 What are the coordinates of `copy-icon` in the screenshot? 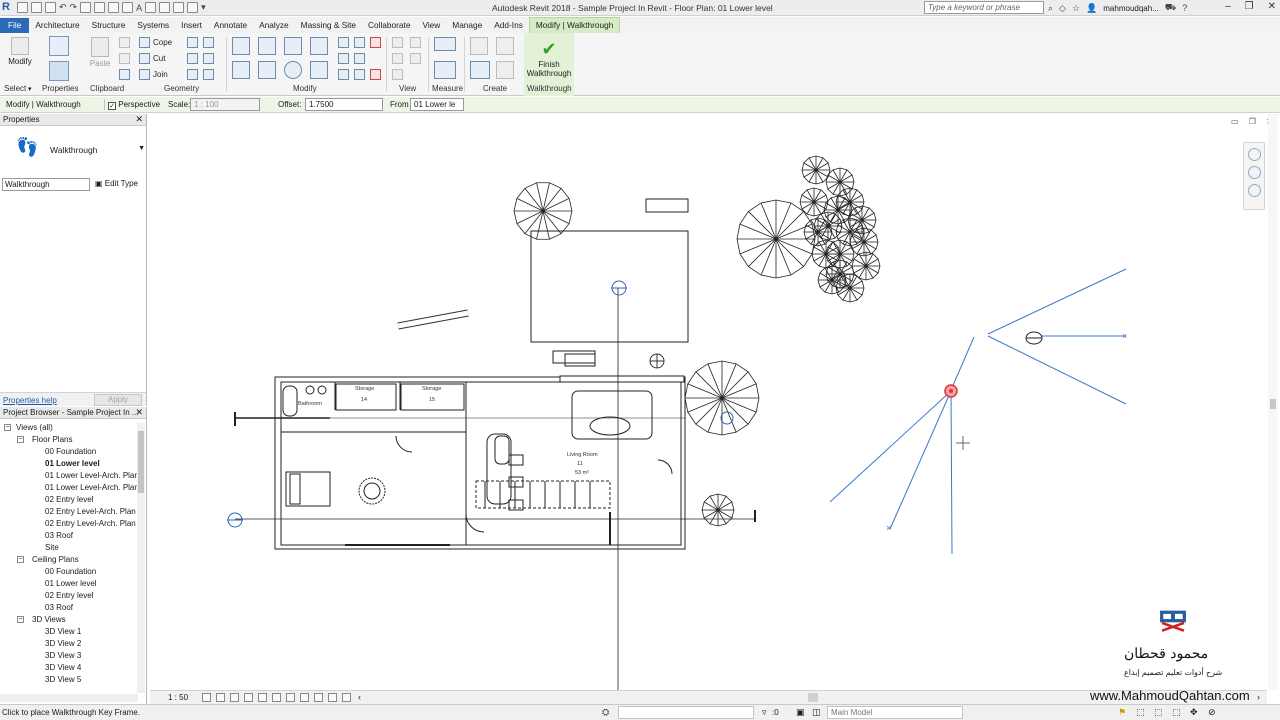 It's located at (267, 70).